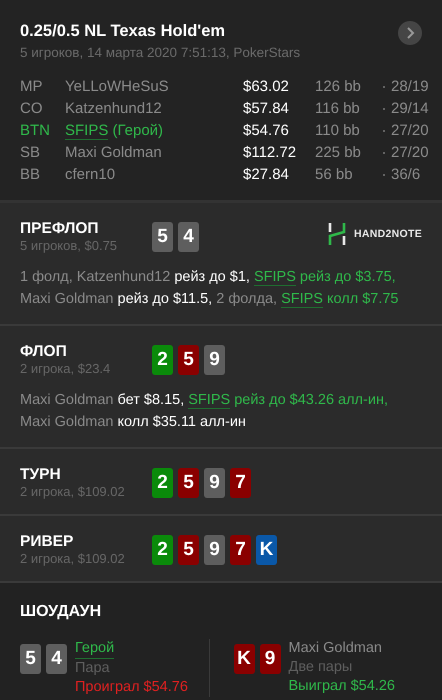 The image size is (442, 700). What do you see at coordinates (31, 175) in the screenshot?
I see `player-position: BB` at bounding box center [31, 175].